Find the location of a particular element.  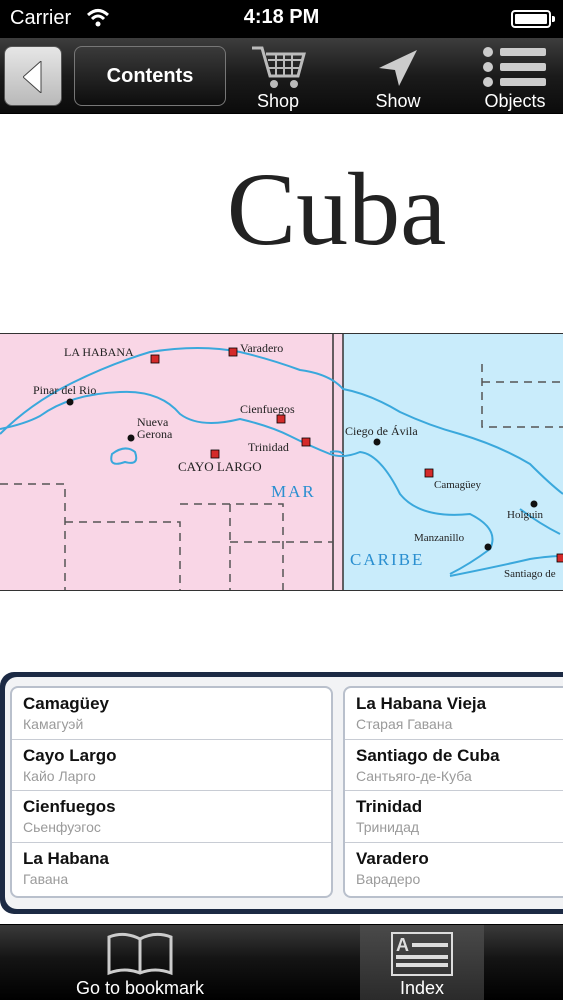

map-label-cienfuegos: Cienfuegos is located at coordinates (267, 409).